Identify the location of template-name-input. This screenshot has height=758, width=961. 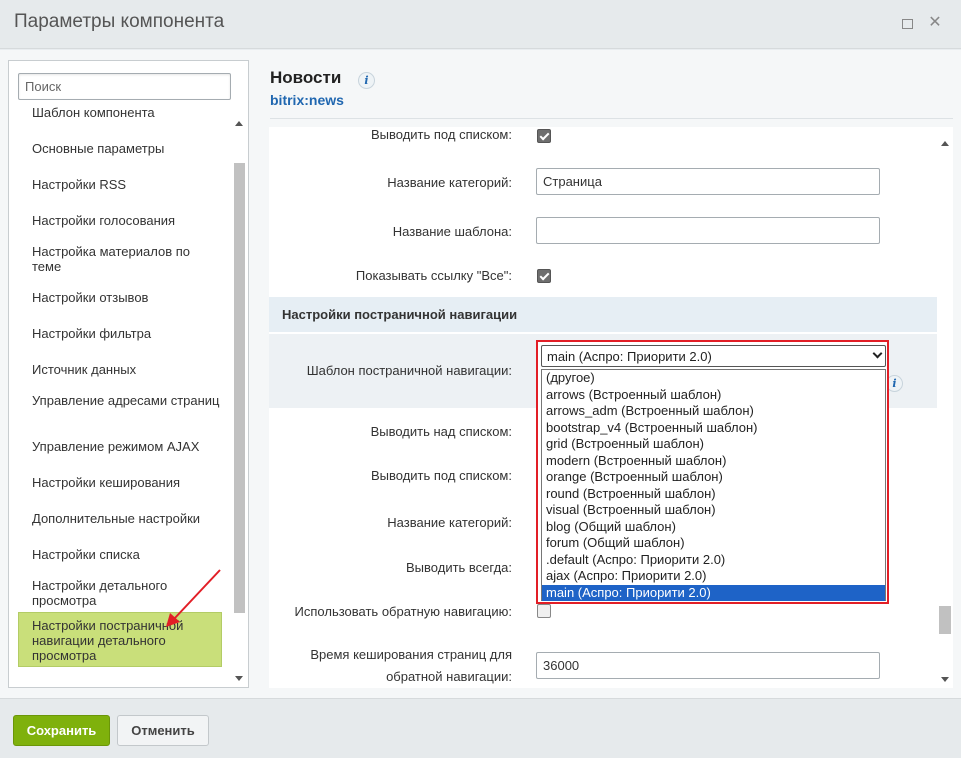
(708, 230).